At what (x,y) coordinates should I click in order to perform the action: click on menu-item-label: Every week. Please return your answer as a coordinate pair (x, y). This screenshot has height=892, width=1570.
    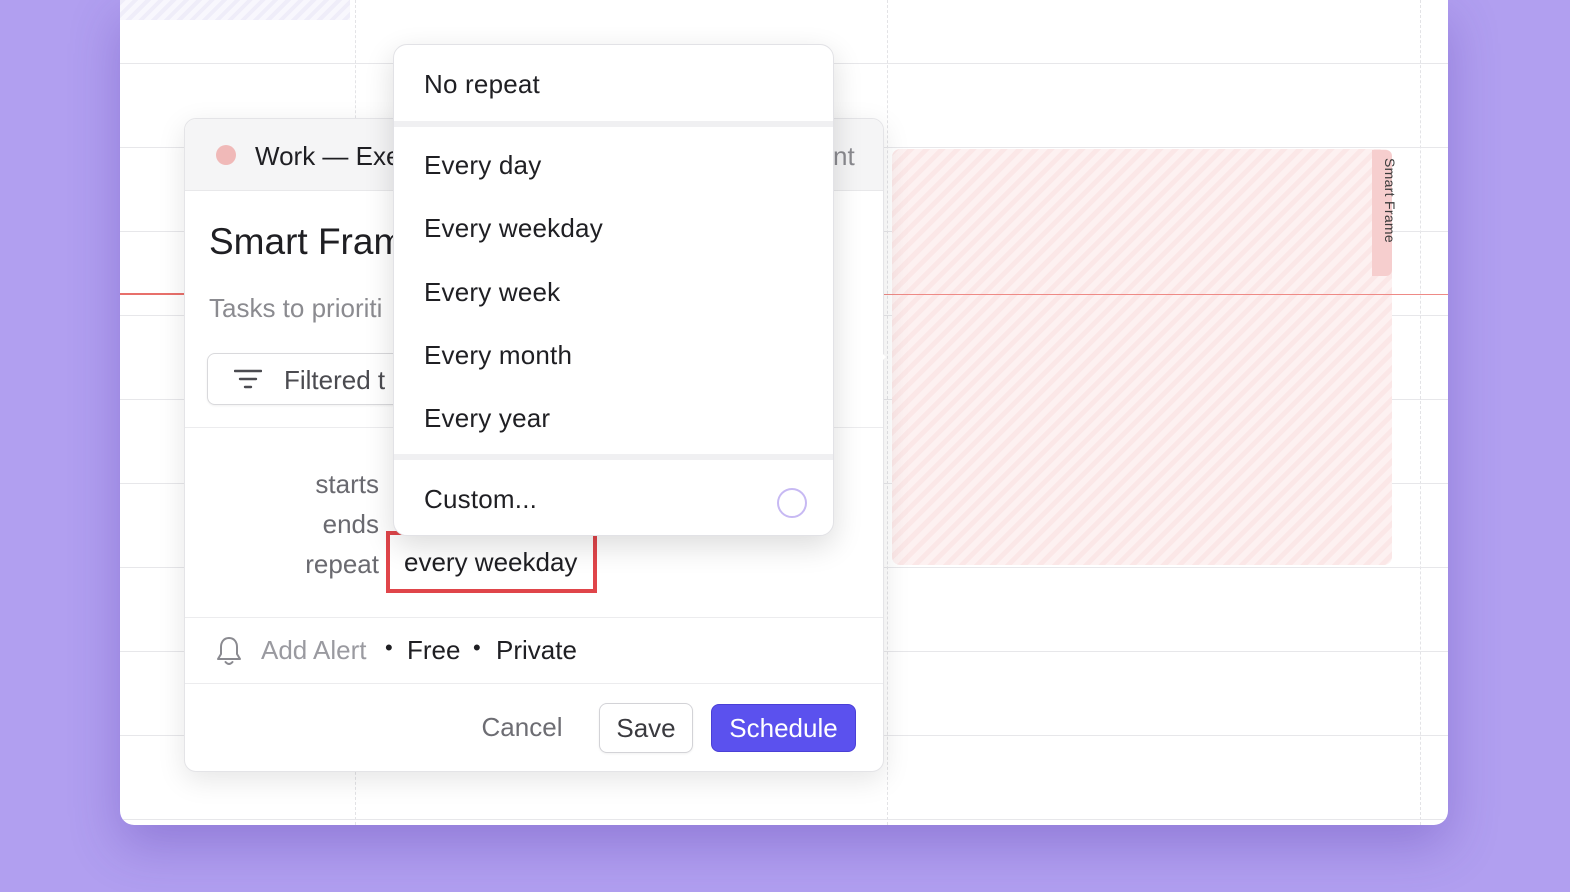
    Looking at the image, I should click on (492, 292).